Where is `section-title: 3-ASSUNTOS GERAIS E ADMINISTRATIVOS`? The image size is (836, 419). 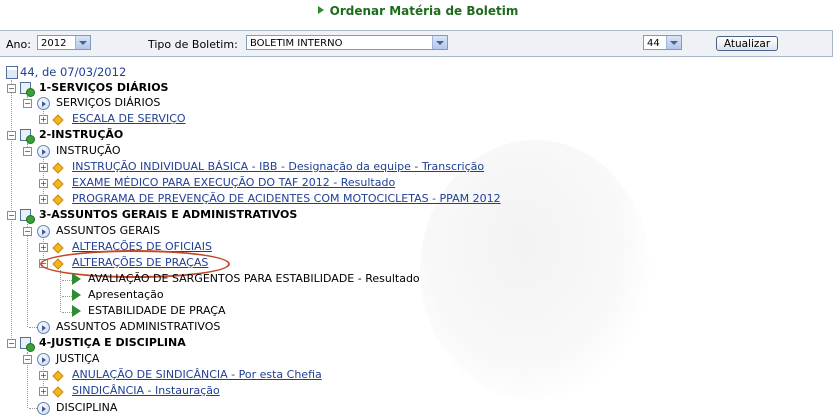
section-title: 3-ASSUNTOS GERAIS E ADMINISTRATIVOS is located at coordinates (168, 214).